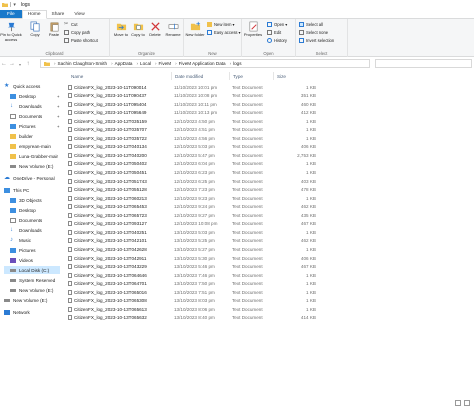 The height and width of the screenshot is (410, 474). Describe the element at coordinates (32, 280) in the screenshot. I see `nav-item-system-reserved: System Reserved` at that location.